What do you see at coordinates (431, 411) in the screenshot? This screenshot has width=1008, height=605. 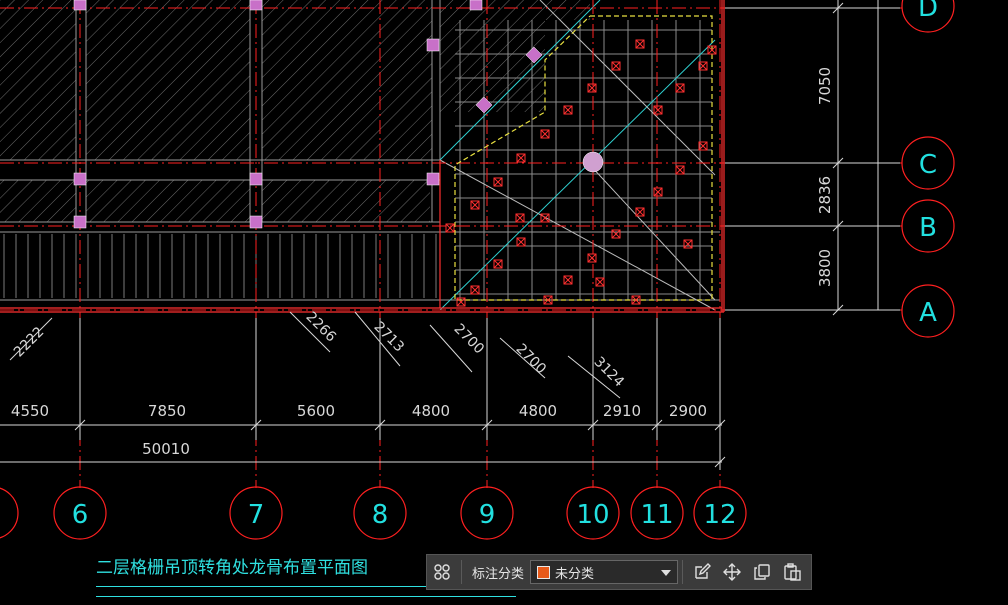 I see `dim-bottom-4: 4800` at bounding box center [431, 411].